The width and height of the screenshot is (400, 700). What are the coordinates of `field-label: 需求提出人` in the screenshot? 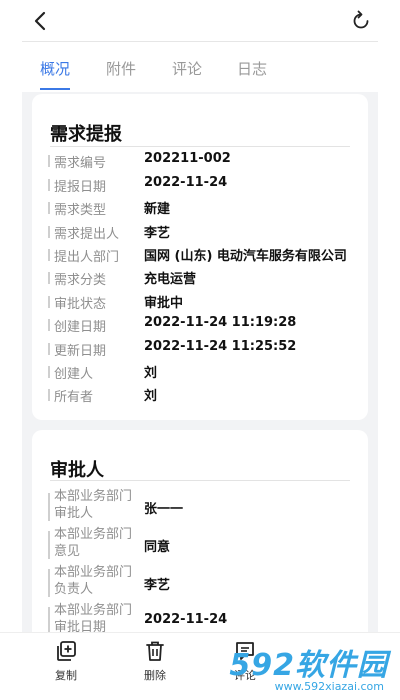 It's located at (87, 234).